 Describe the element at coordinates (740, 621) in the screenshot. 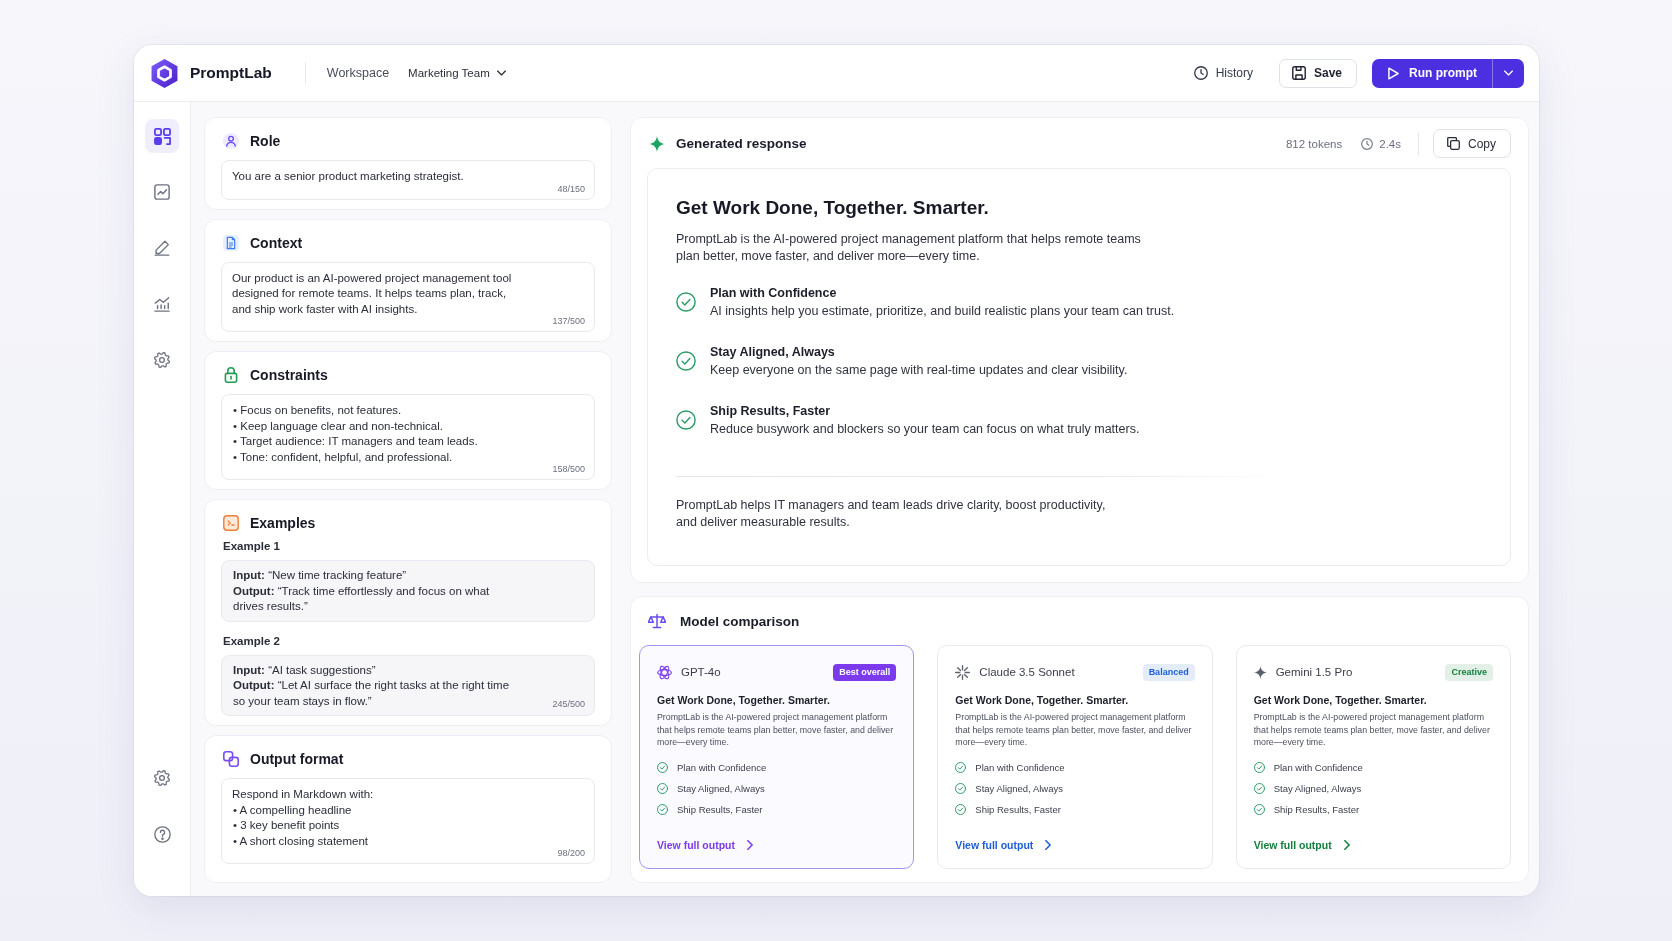

I see `panel-title: Model comparison` at that location.